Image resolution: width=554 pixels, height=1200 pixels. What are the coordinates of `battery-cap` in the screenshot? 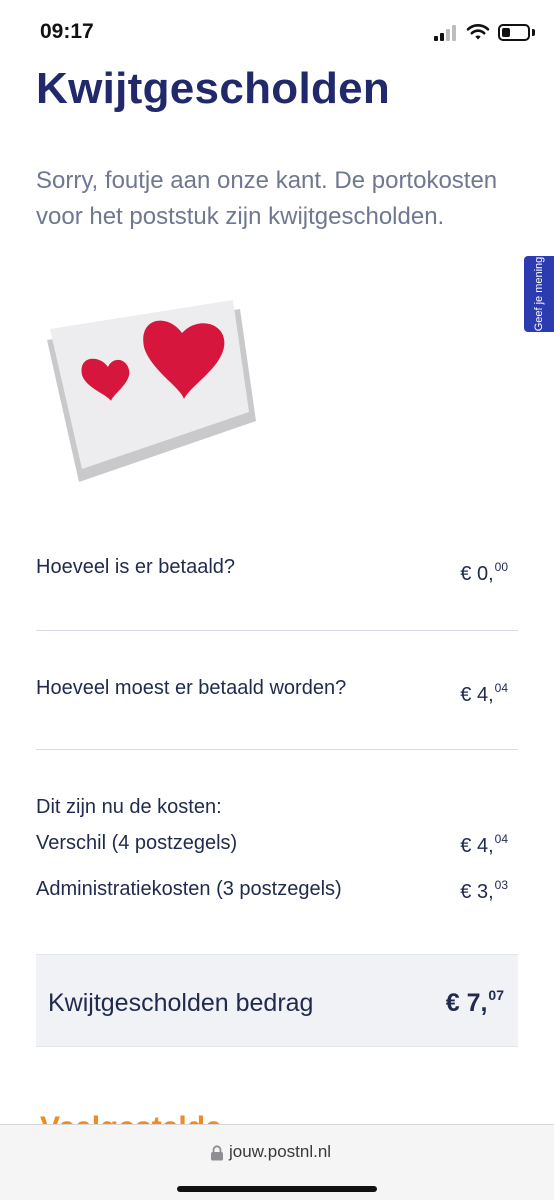 It's located at (533, 32).